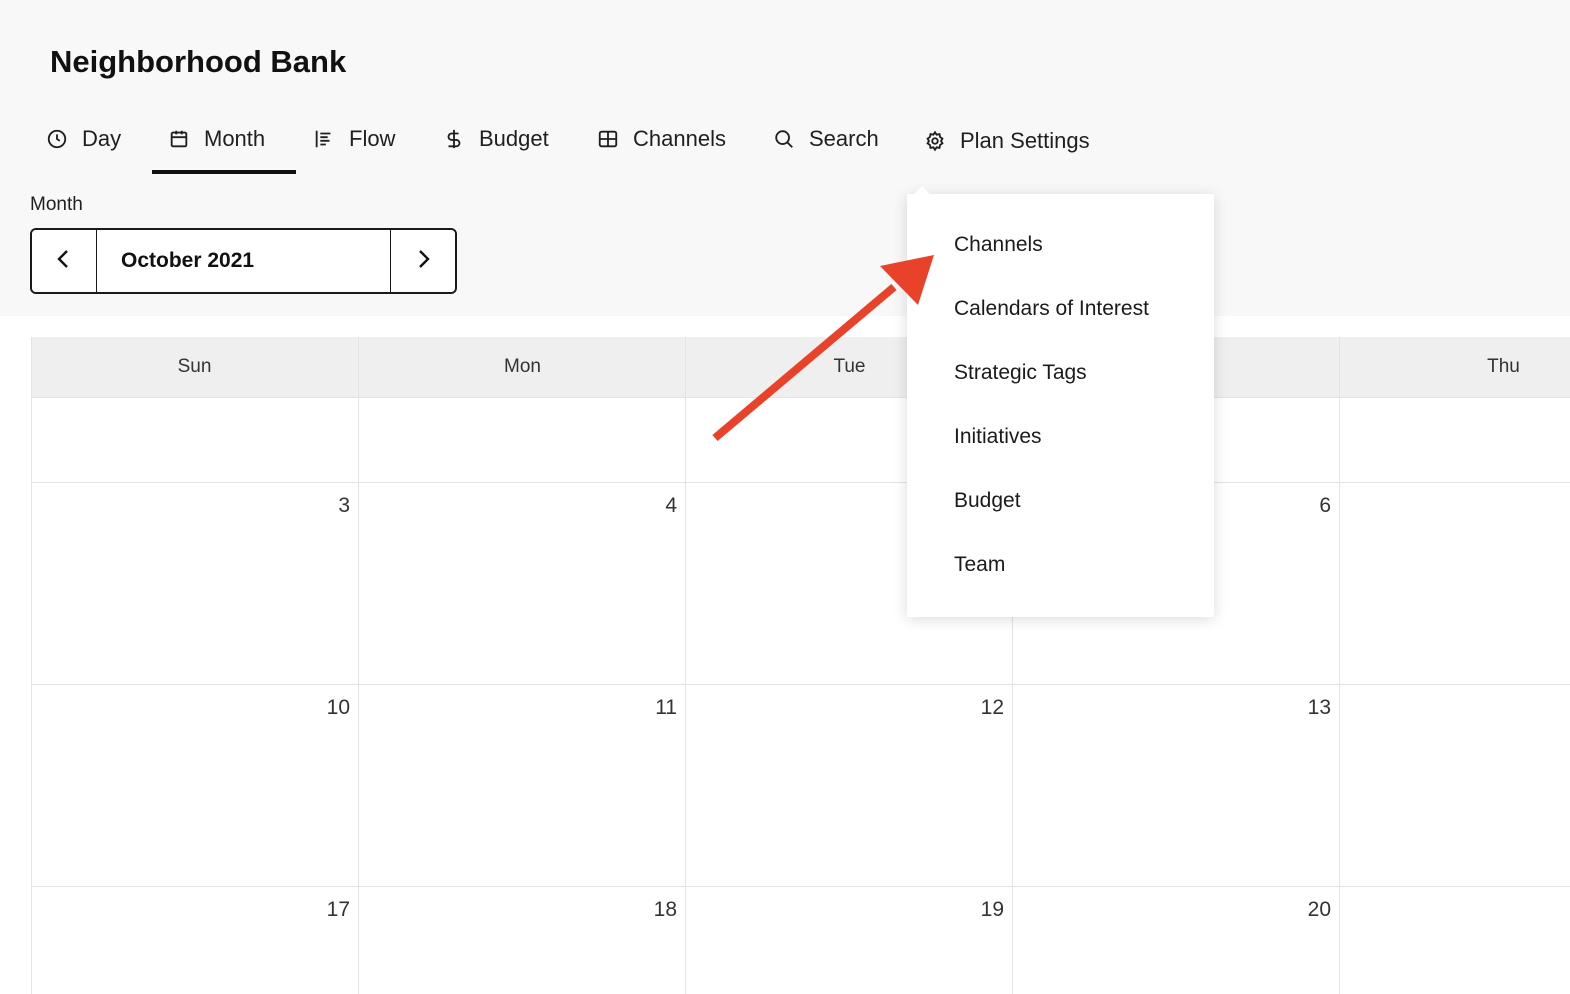 This screenshot has width=1570, height=994. Describe the element at coordinates (784, 139) in the screenshot. I see `search-icon` at that location.